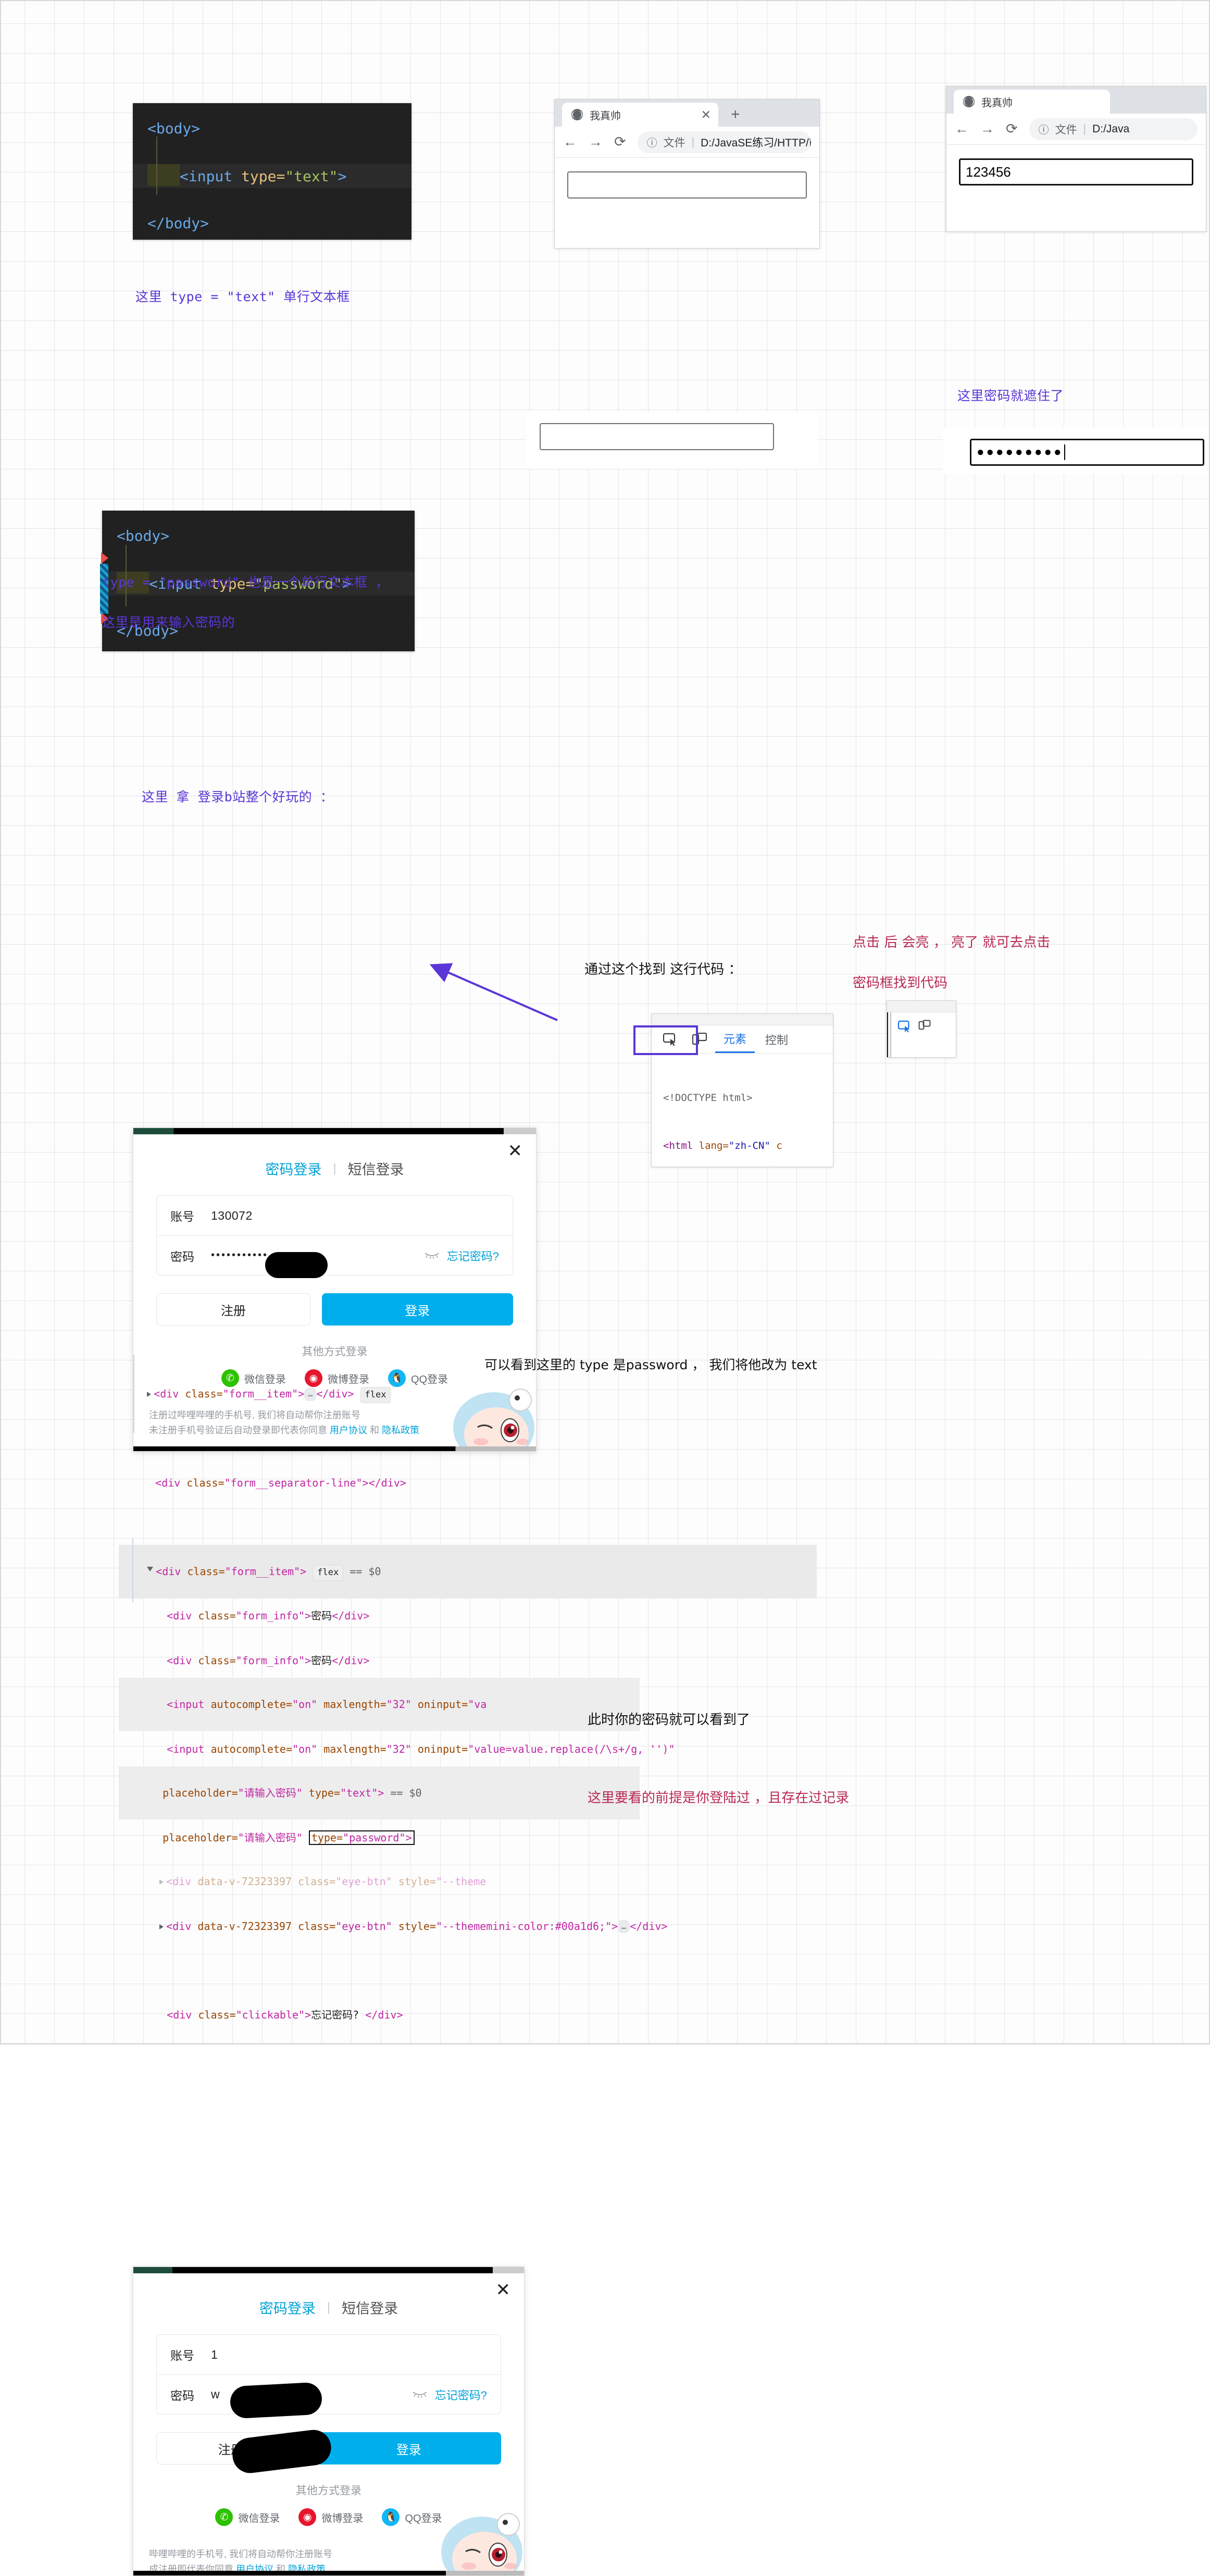  What do you see at coordinates (1010, 396) in the screenshot?
I see `note-password-masked: 这里密码就遮住了` at bounding box center [1010, 396].